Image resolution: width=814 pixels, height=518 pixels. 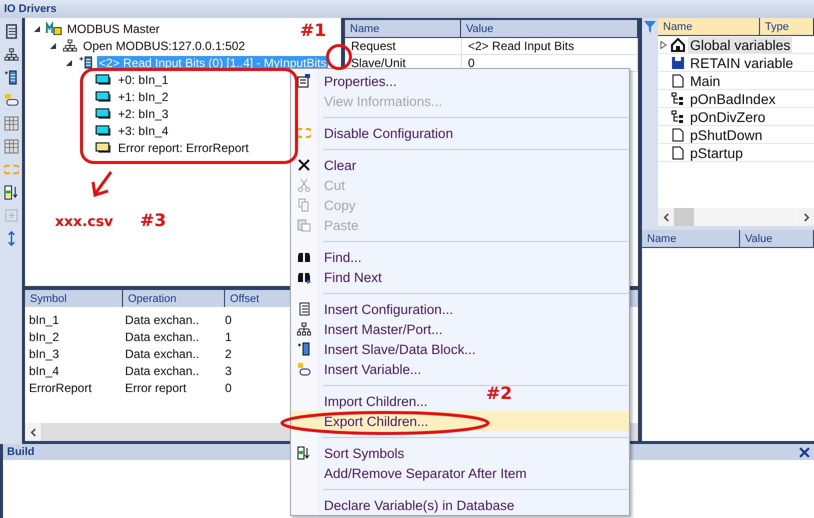 What do you see at coordinates (74, 298) in the screenshot?
I see `column-header: Symbol` at bounding box center [74, 298].